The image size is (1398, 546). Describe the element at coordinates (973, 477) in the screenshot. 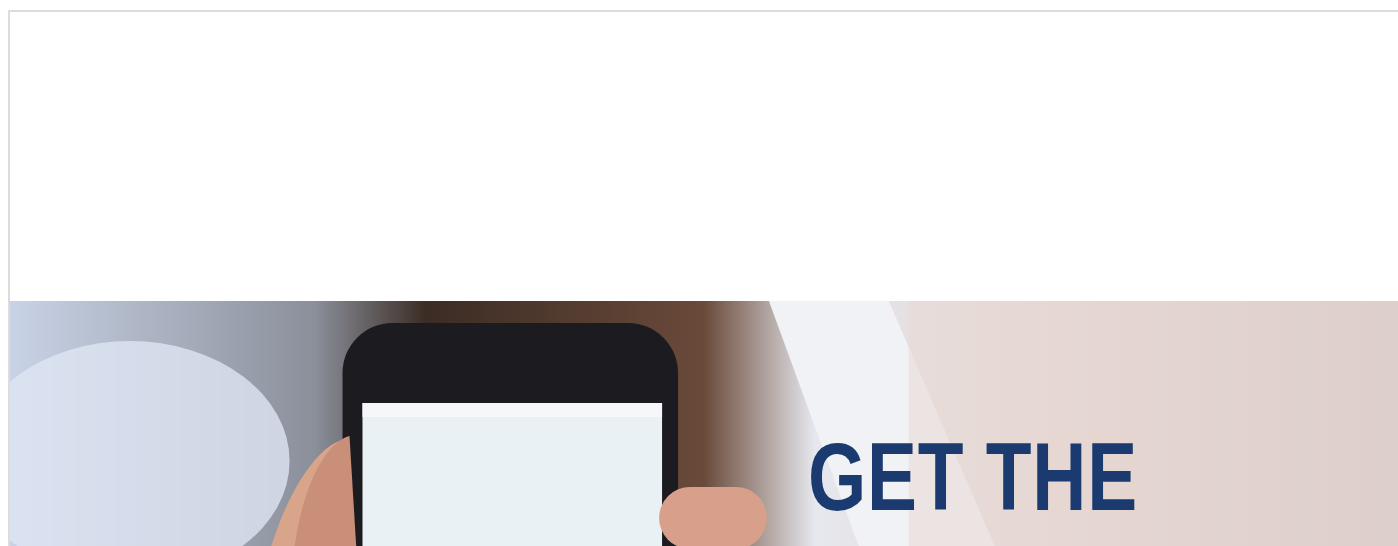

I see `headline: GET THE` at that location.